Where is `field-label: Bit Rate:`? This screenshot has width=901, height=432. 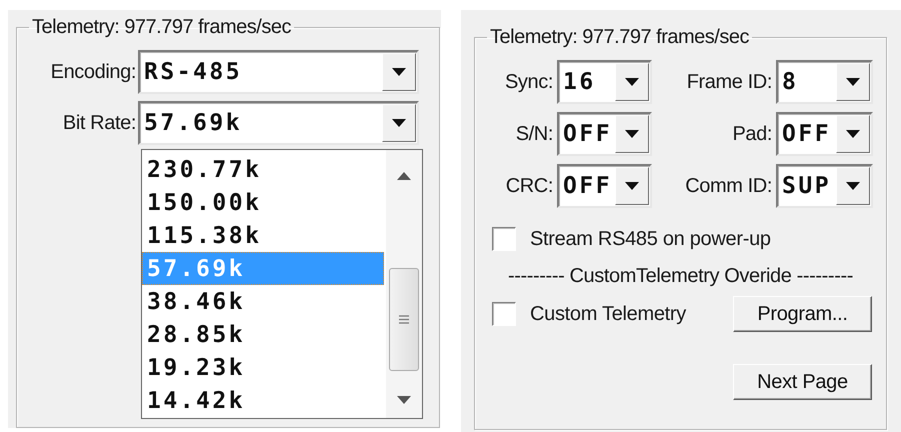
field-label: Bit Rate: is located at coordinates (99, 123).